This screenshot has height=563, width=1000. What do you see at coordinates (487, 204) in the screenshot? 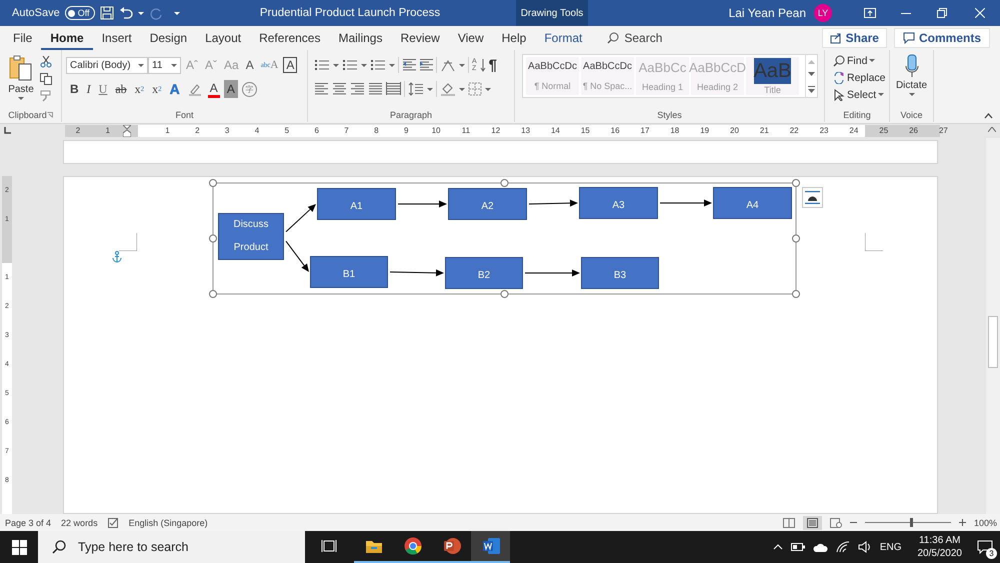
I see `process-box: A2` at bounding box center [487, 204].